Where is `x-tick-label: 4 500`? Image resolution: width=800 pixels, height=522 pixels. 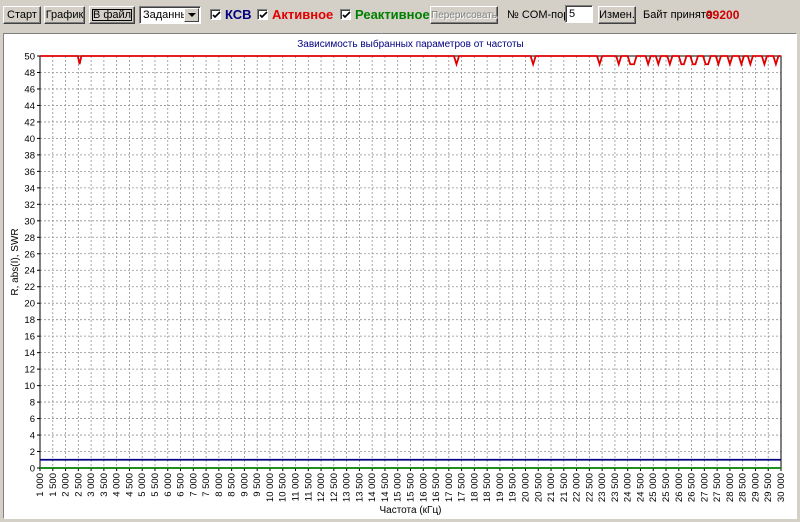 x-tick-label: 4 500 is located at coordinates (129, 485).